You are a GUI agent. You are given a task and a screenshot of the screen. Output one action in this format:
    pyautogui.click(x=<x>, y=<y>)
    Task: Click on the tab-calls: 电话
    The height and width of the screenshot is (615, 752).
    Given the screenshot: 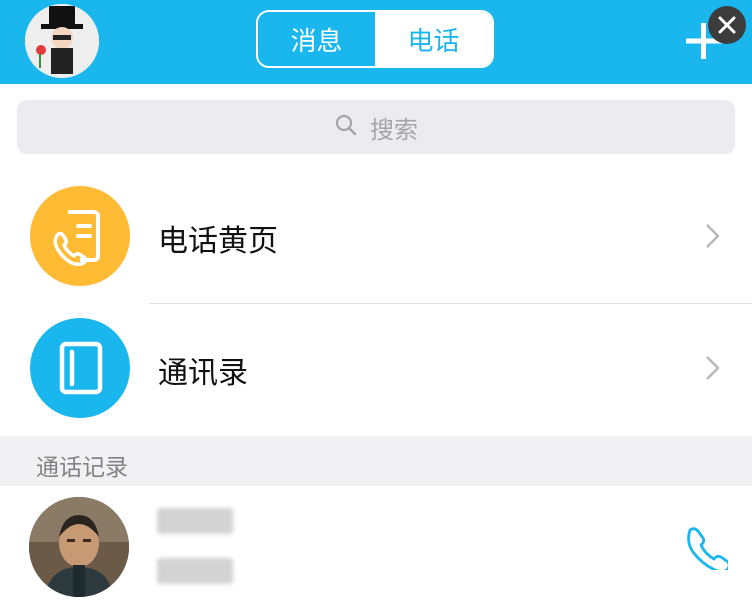 What is the action you would take?
    pyautogui.click(x=433, y=39)
    